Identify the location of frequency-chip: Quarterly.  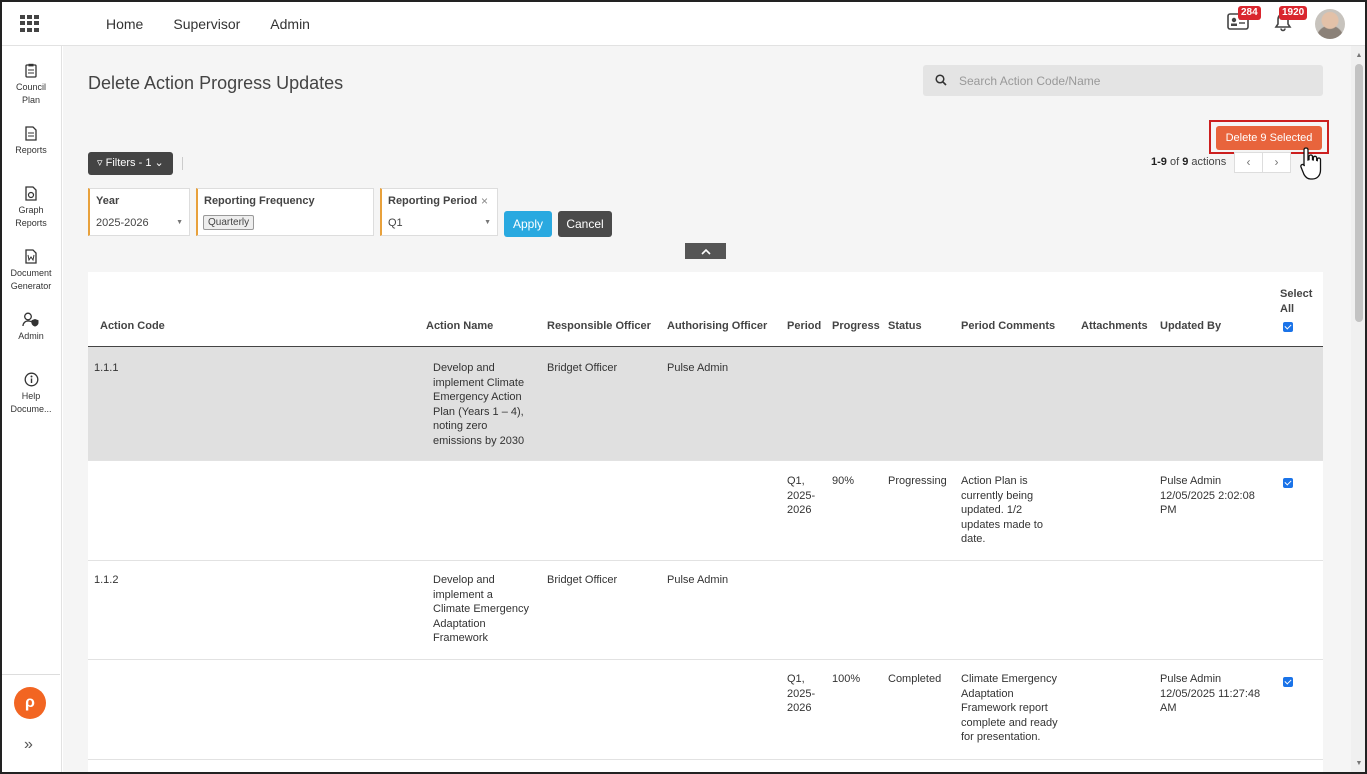
(229, 222).